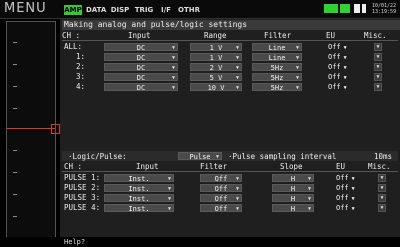  I want to click on input-select-ch3: DC ▼, so click(141, 77).